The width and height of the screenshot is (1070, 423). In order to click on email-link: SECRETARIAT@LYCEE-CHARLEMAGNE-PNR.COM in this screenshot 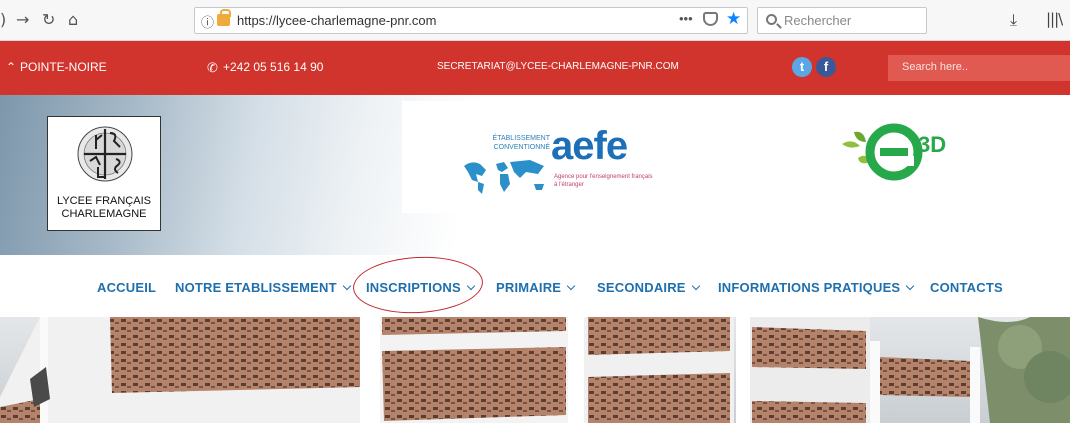, I will do `click(558, 66)`.